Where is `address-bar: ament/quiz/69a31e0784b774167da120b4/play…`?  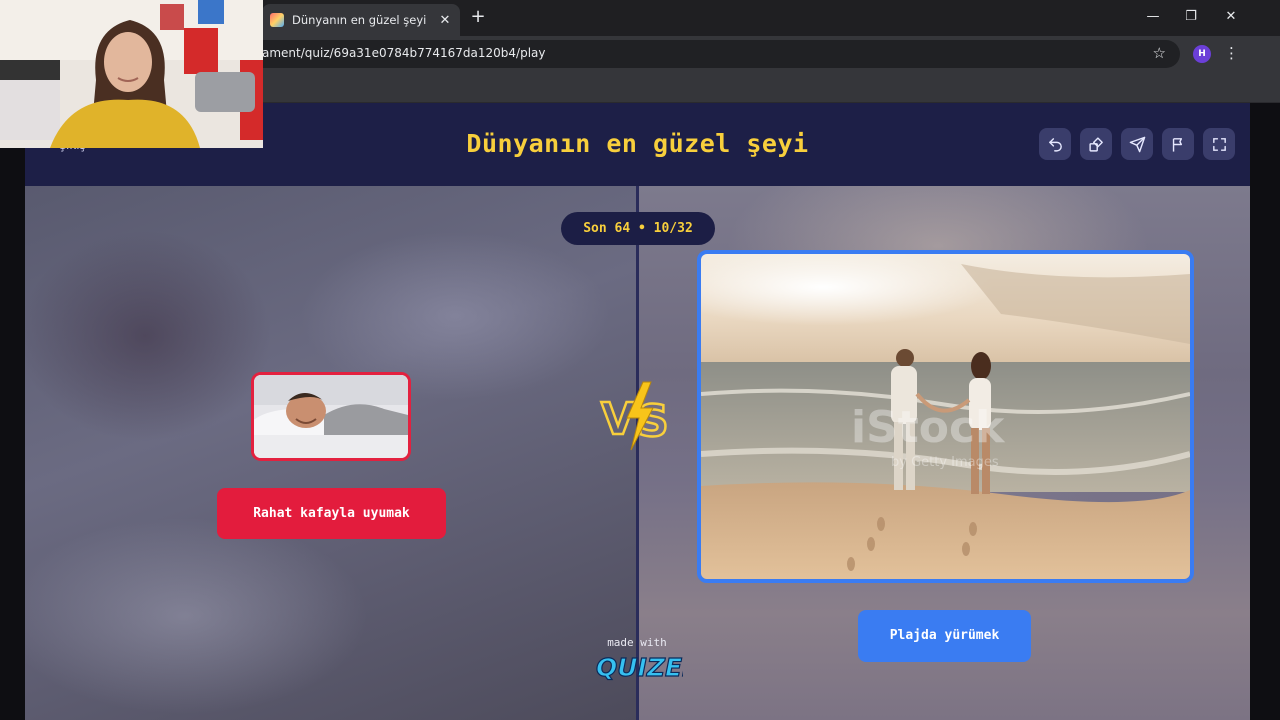
address-bar: ament/quiz/69a31e0784b774167da120b4/play… is located at coordinates (690, 54).